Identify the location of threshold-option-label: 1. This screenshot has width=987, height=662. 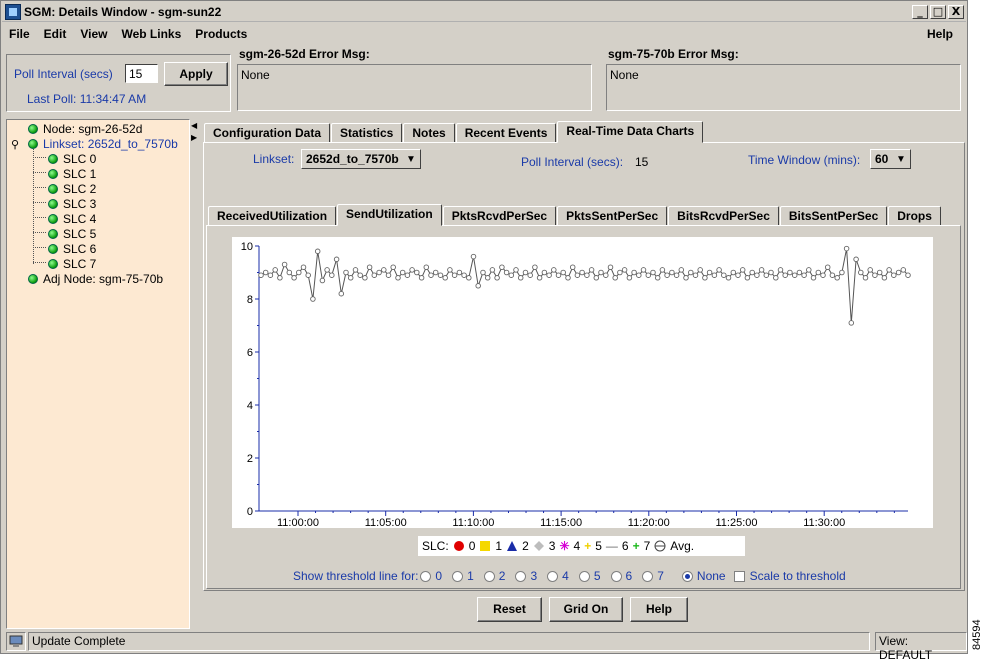
(470, 576).